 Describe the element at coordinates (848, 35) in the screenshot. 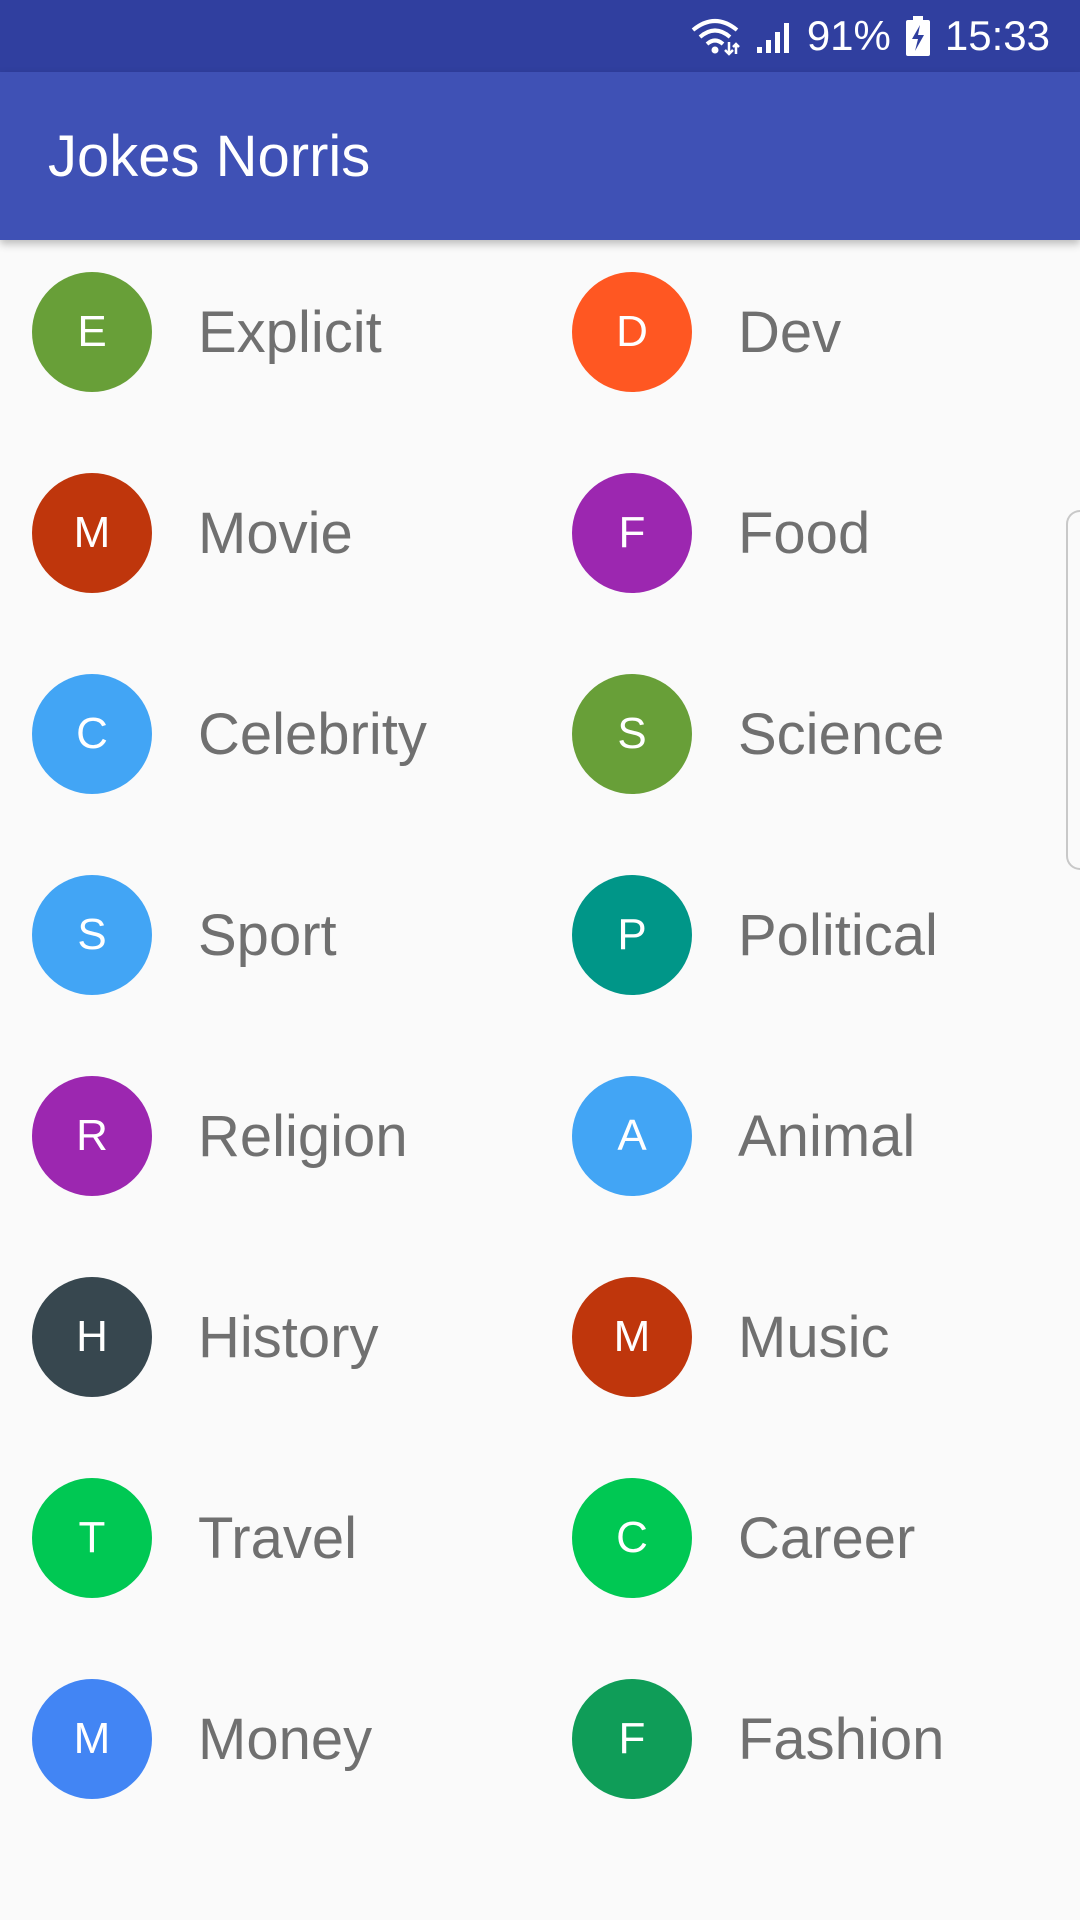

I see `battery-percent: 91%` at that location.